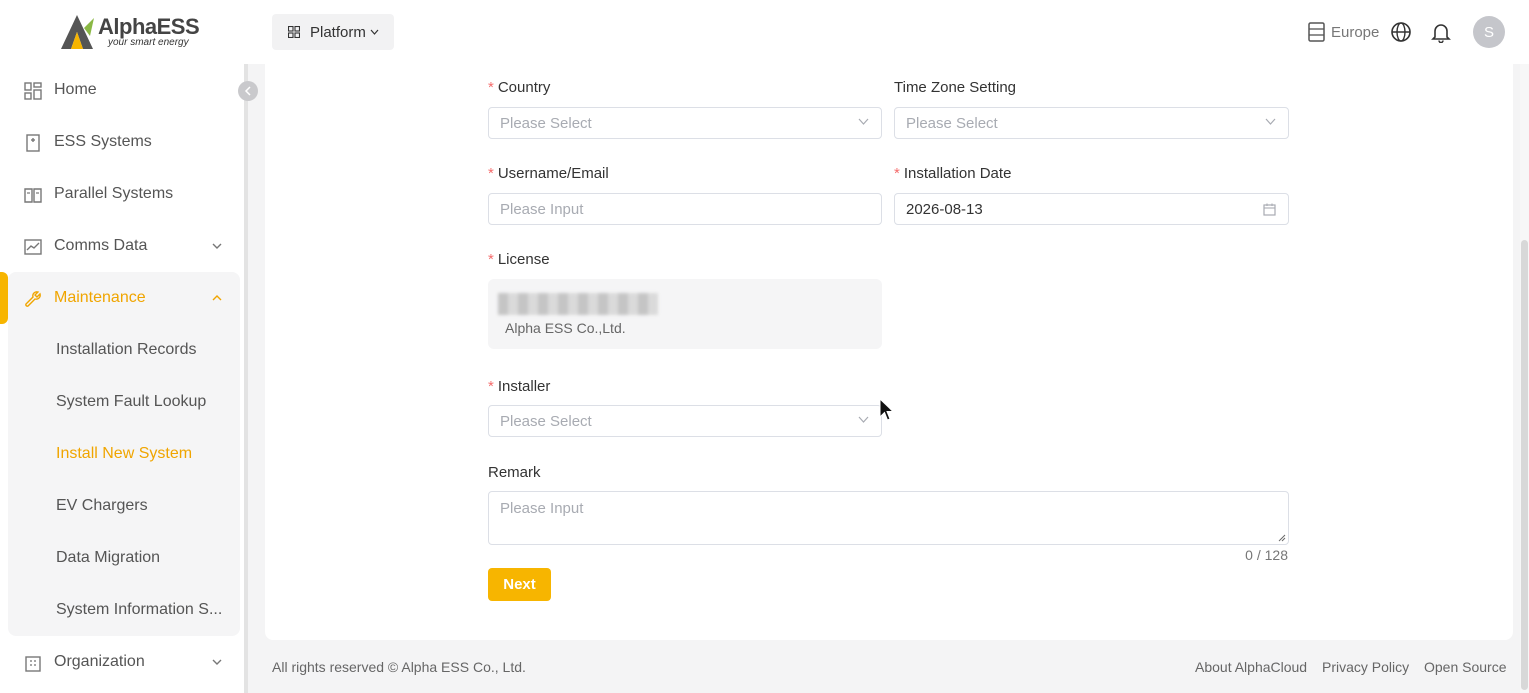  I want to click on submenu-item-ev-chargers: EV Chargers, so click(124, 506).